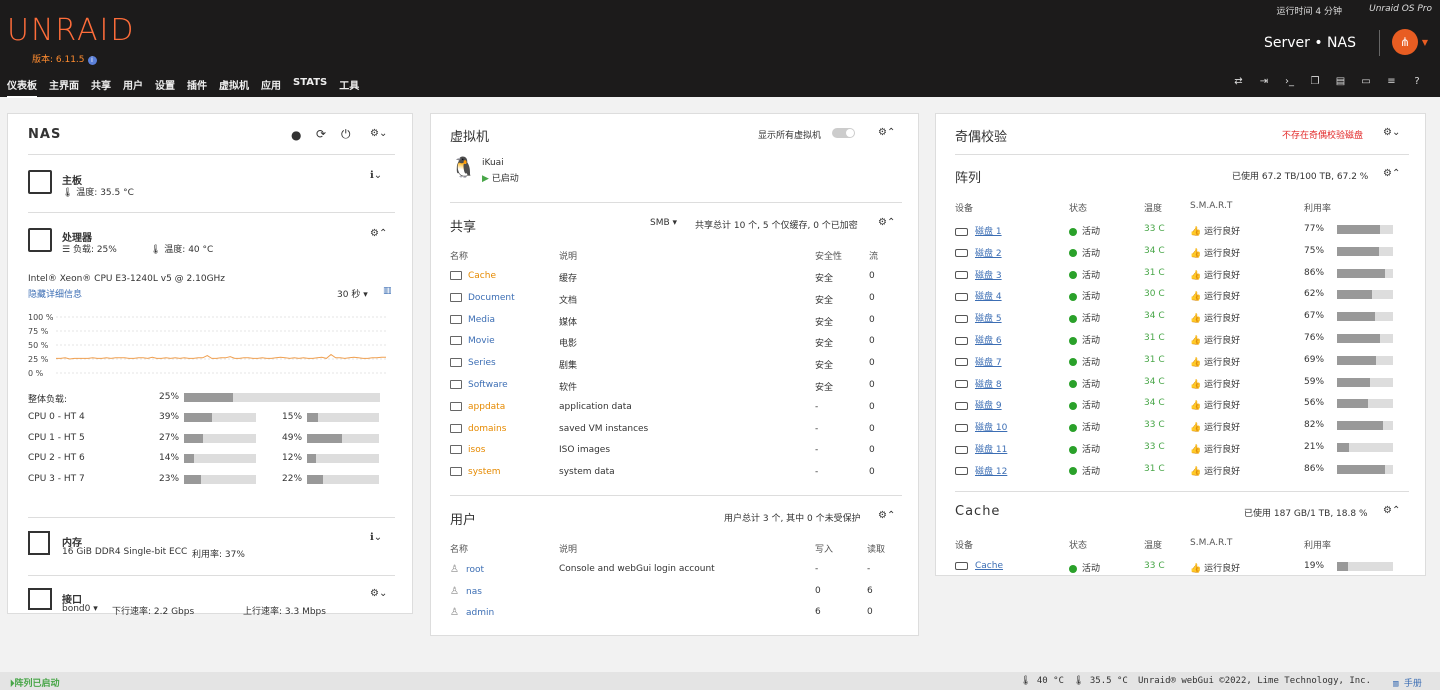 Image resolution: width=1440 pixels, height=690 pixels. Describe the element at coordinates (352, 293) in the screenshot. I see `interval-select: 30 秒 ▾` at that location.